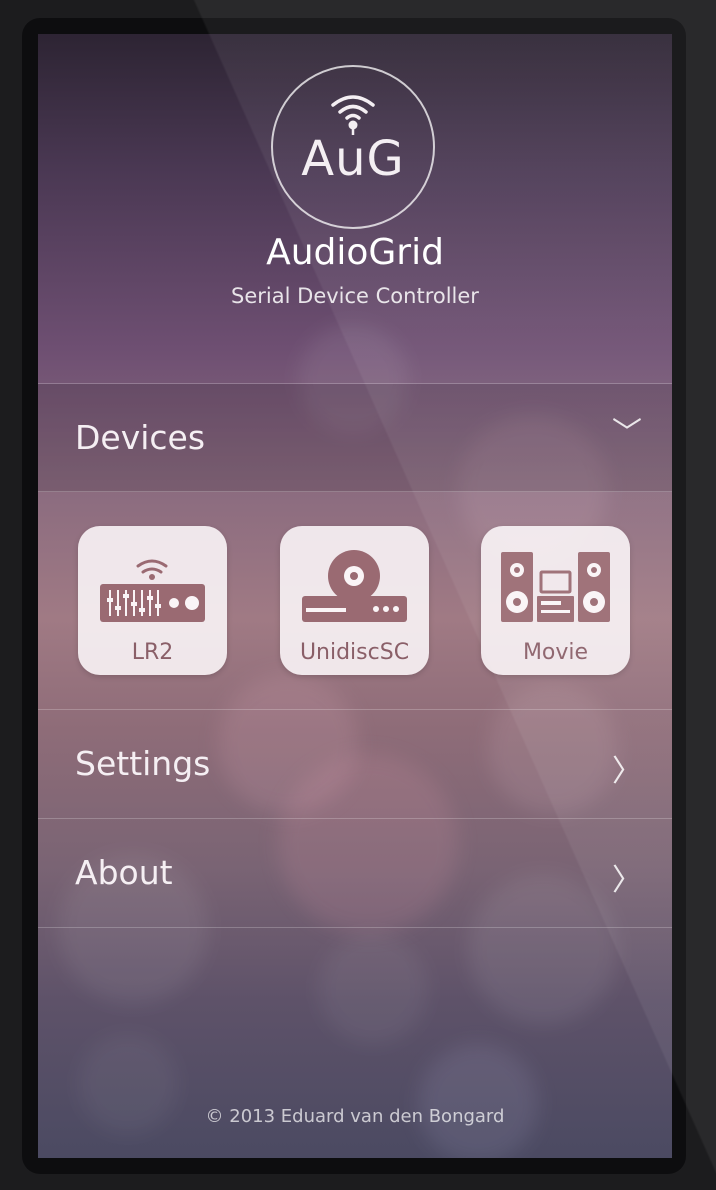 The width and height of the screenshot is (716, 1190). I want to click on menu-item-about: About 〉, so click(355, 873).